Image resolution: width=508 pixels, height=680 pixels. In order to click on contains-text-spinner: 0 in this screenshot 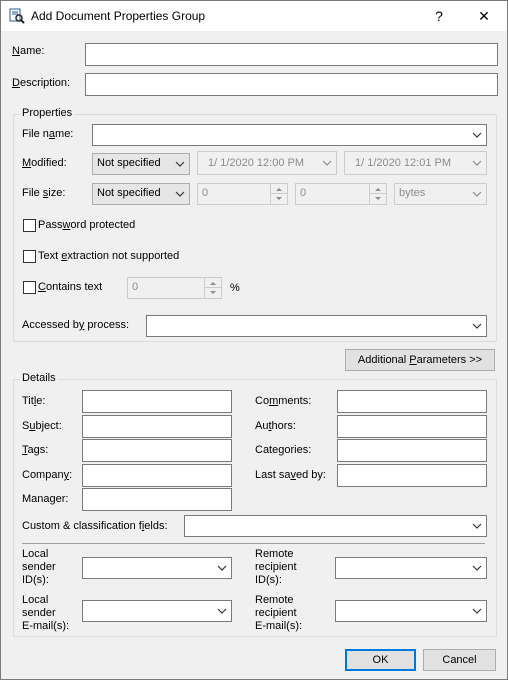, I will do `click(174, 288)`.